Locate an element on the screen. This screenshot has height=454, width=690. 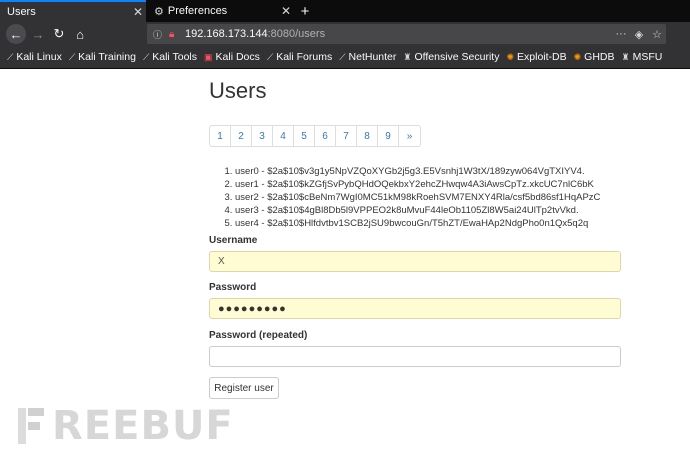
password-repeat-field is located at coordinates (415, 356).